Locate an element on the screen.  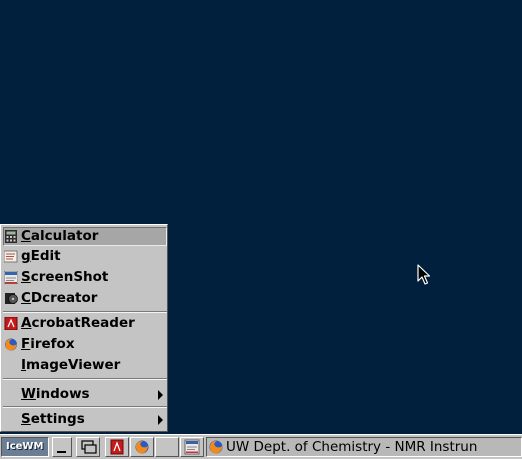
start-button: IceWM is located at coordinates (25, 447).